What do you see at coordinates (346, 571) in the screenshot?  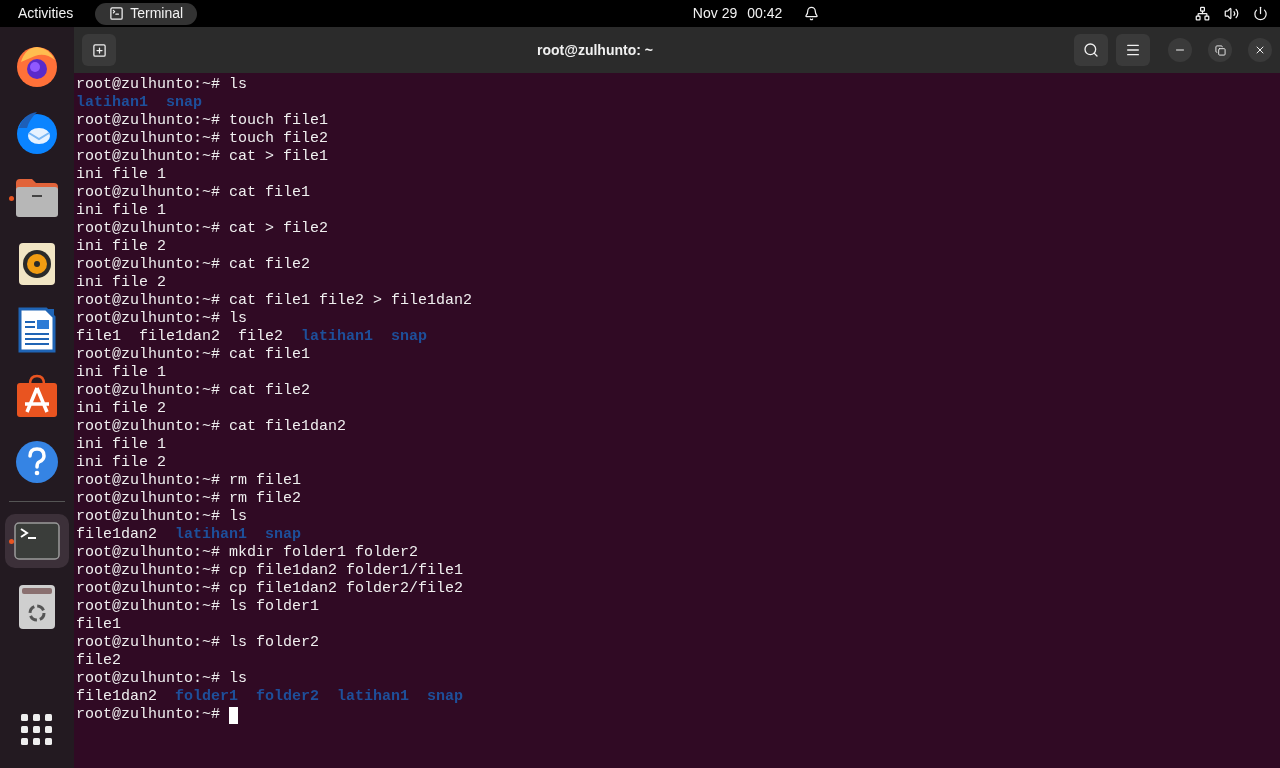 I see `command-text: cp file1dan2 folder1/file1` at bounding box center [346, 571].